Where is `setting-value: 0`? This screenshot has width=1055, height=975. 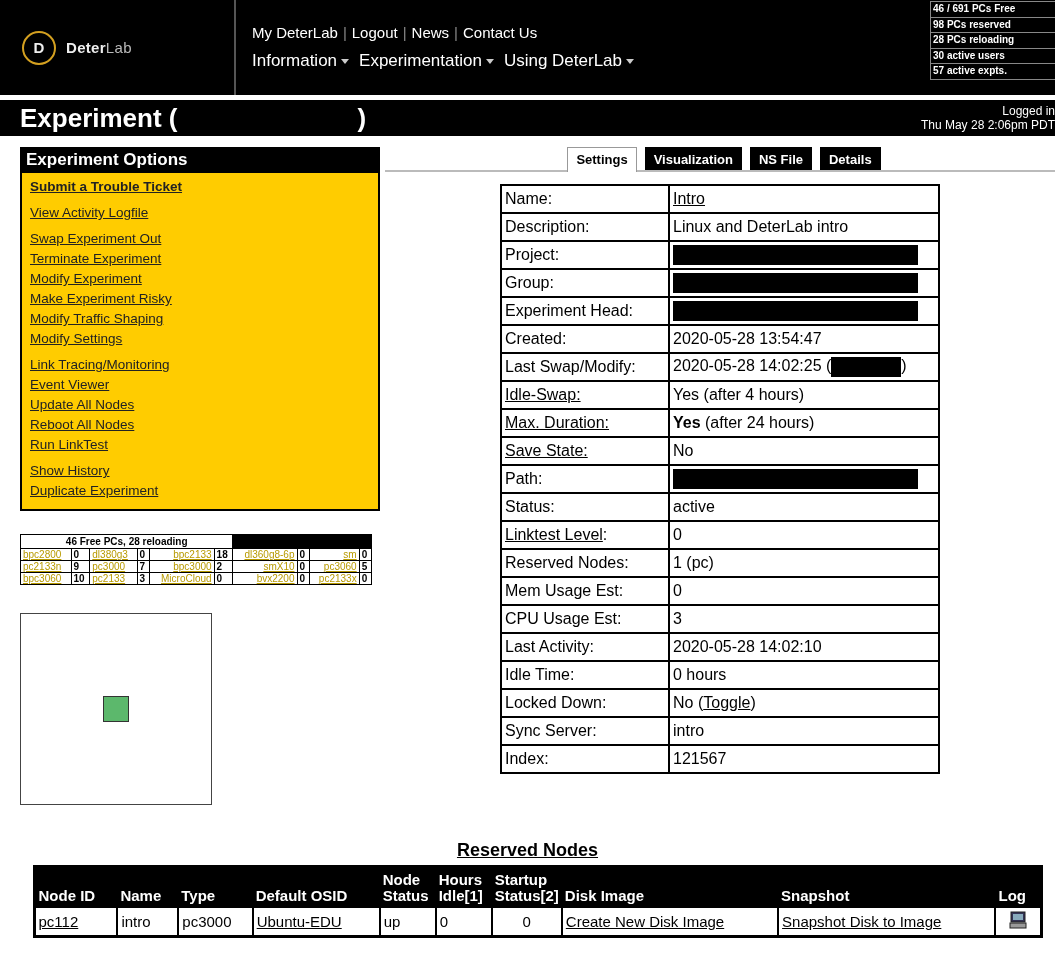
setting-value: 0 is located at coordinates (677, 590).